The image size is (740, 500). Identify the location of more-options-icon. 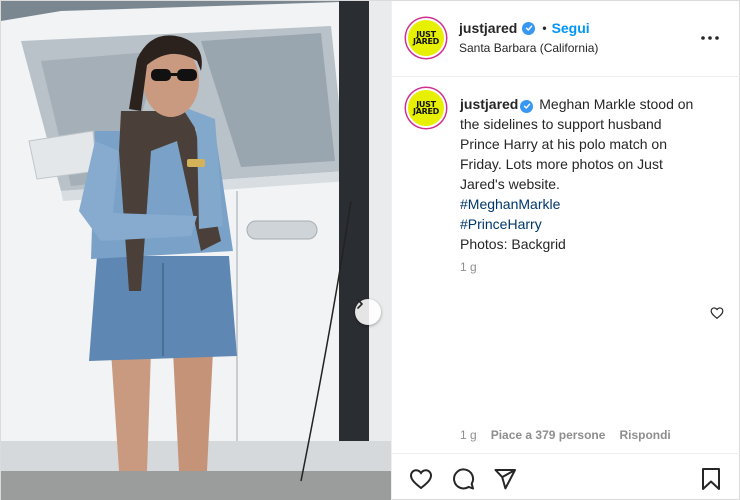
(710, 38).